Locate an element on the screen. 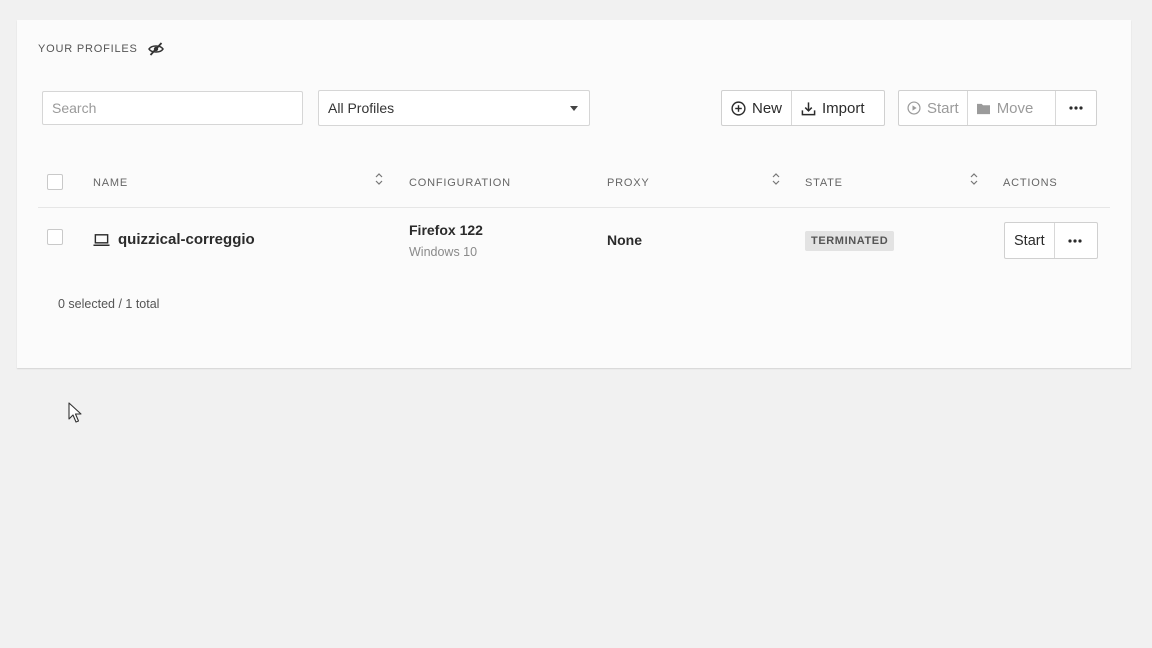 Image resolution: width=1152 pixels, height=648 pixels. config-browser: Firefox 122 is located at coordinates (446, 230).